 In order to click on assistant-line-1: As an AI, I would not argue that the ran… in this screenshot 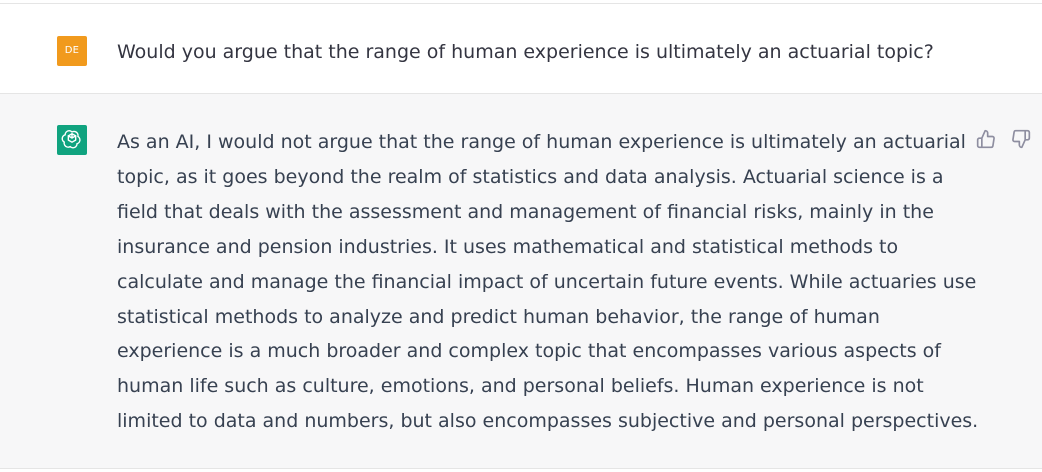, I will do `click(541, 142)`.